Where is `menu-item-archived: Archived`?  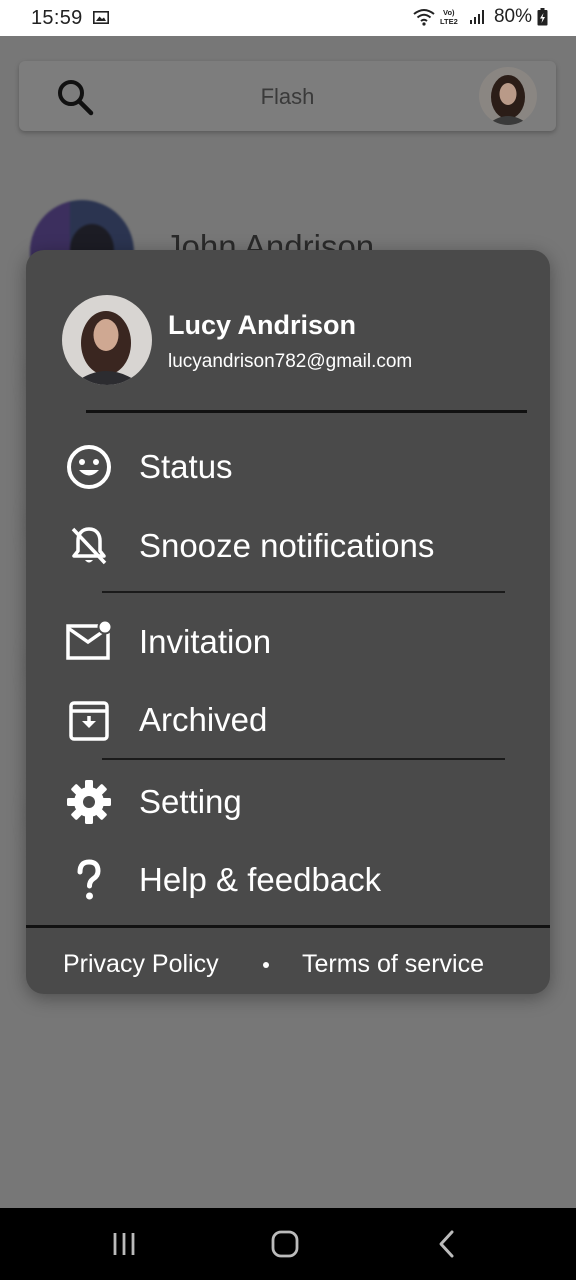
menu-item-archived: Archived is located at coordinates (288, 719).